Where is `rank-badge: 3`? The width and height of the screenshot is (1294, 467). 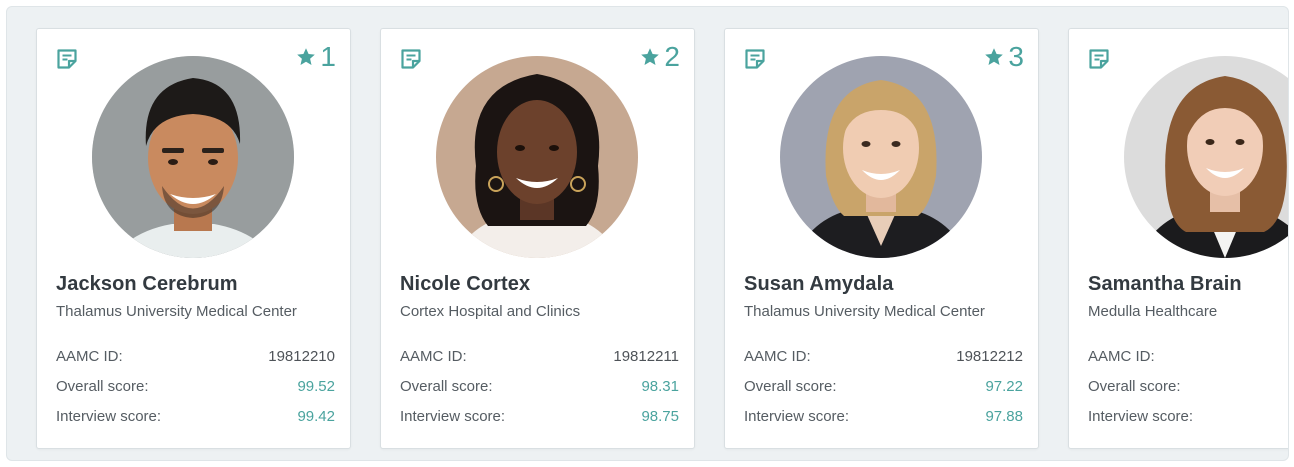 rank-badge: 3 is located at coordinates (1004, 57).